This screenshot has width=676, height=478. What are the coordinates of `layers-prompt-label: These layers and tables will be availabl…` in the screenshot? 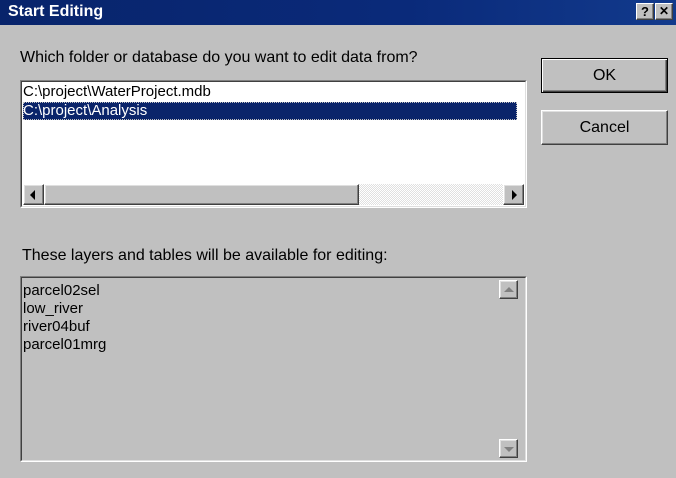 It's located at (205, 255).